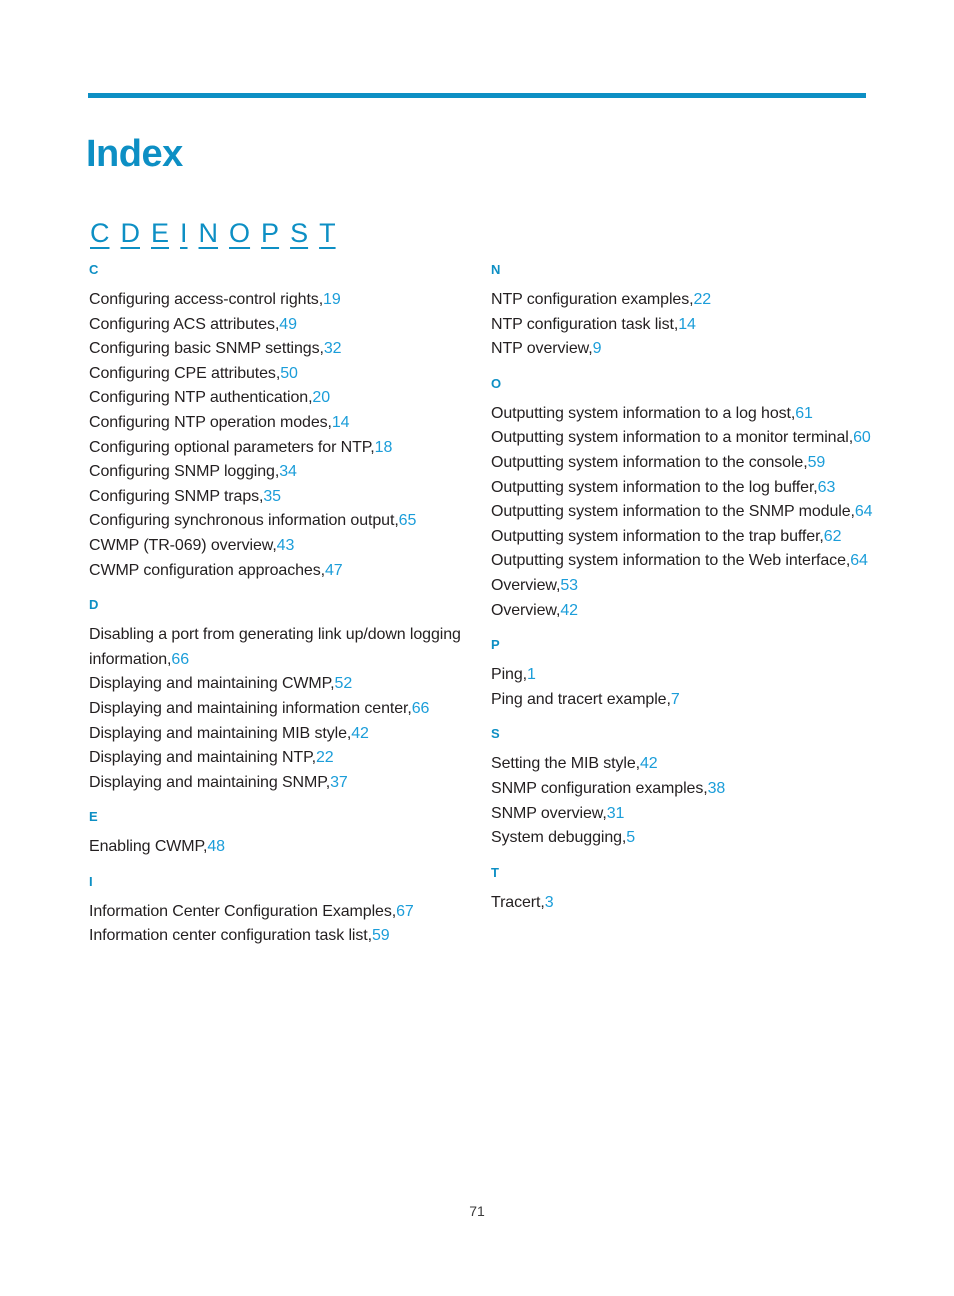 The width and height of the screenshot is (954, 1296). Describe the element at coordinates (209, 233) in the screenshot. I see `alpha-link-n: N` at that location.